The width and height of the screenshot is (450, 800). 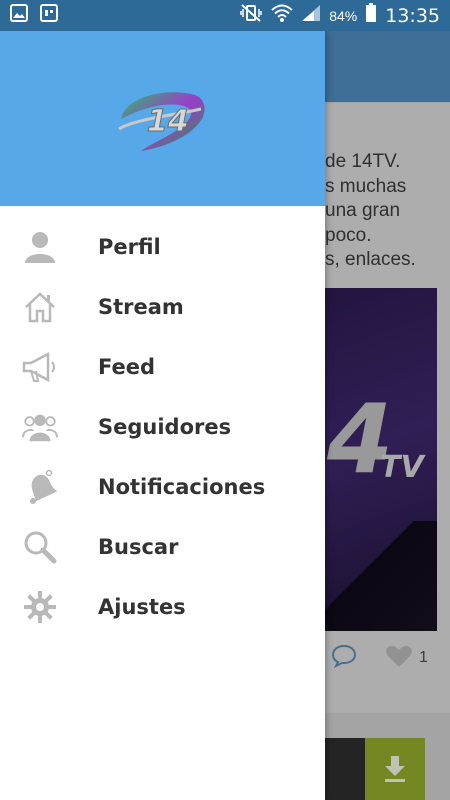 What do you see at coordinates (162, 247) in the screenshot?
I see `menu-item-perfil: Perfil` at bounding box center [162, 247].